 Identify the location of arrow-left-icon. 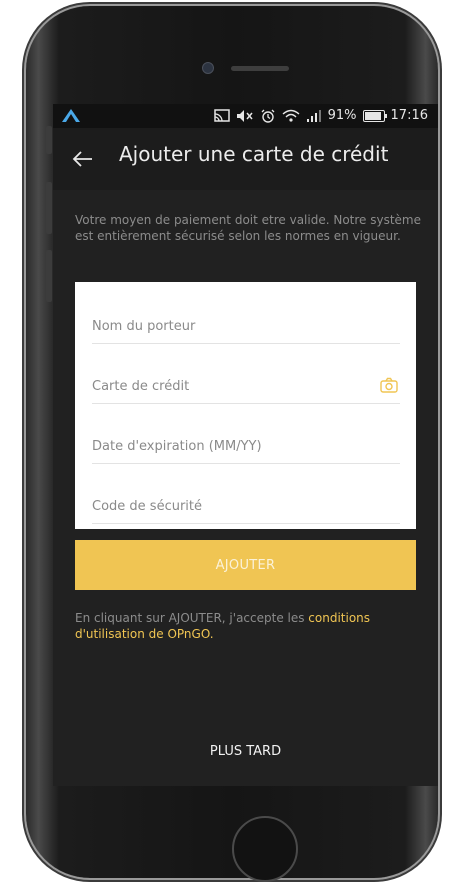
(83, 159).